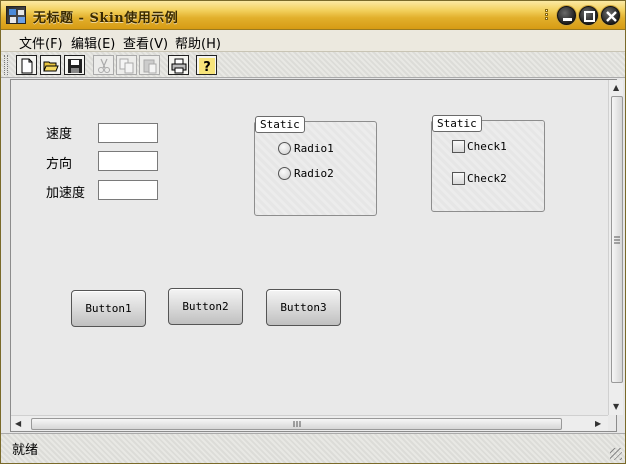  Describe the element at coordinates (458, 178) in the screenshot. I see `check2-checkbox` at that location.